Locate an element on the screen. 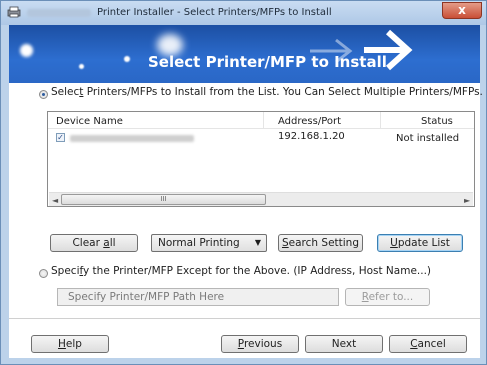 This screenshot has width=487, height=365. search-setting-label: earch Setting is located at coordinates (323, 243).